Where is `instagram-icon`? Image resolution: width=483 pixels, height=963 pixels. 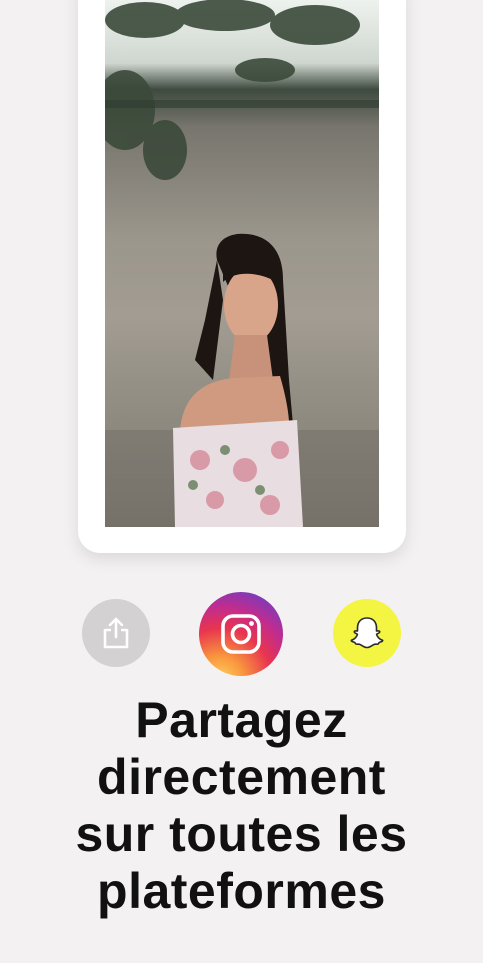 instagram-icon is located at coordinates (241, 634).